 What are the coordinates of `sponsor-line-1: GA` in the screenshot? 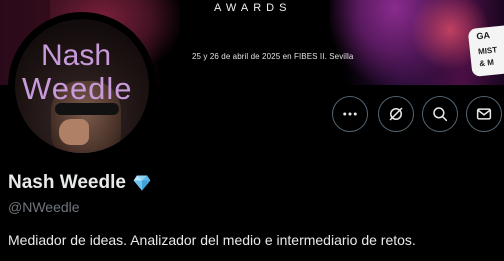 It's located at (483, 36).